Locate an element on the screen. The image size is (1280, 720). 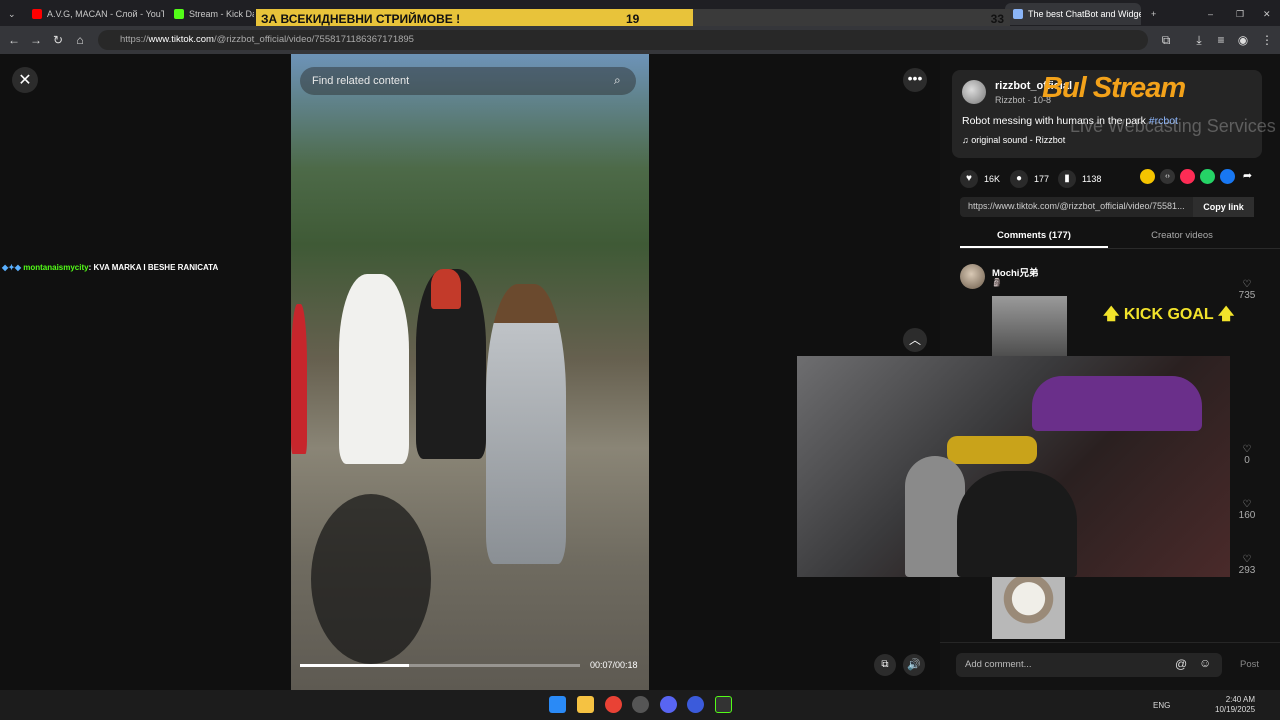
copy-link-button: Copy link is located at coordinates (1223, 207).